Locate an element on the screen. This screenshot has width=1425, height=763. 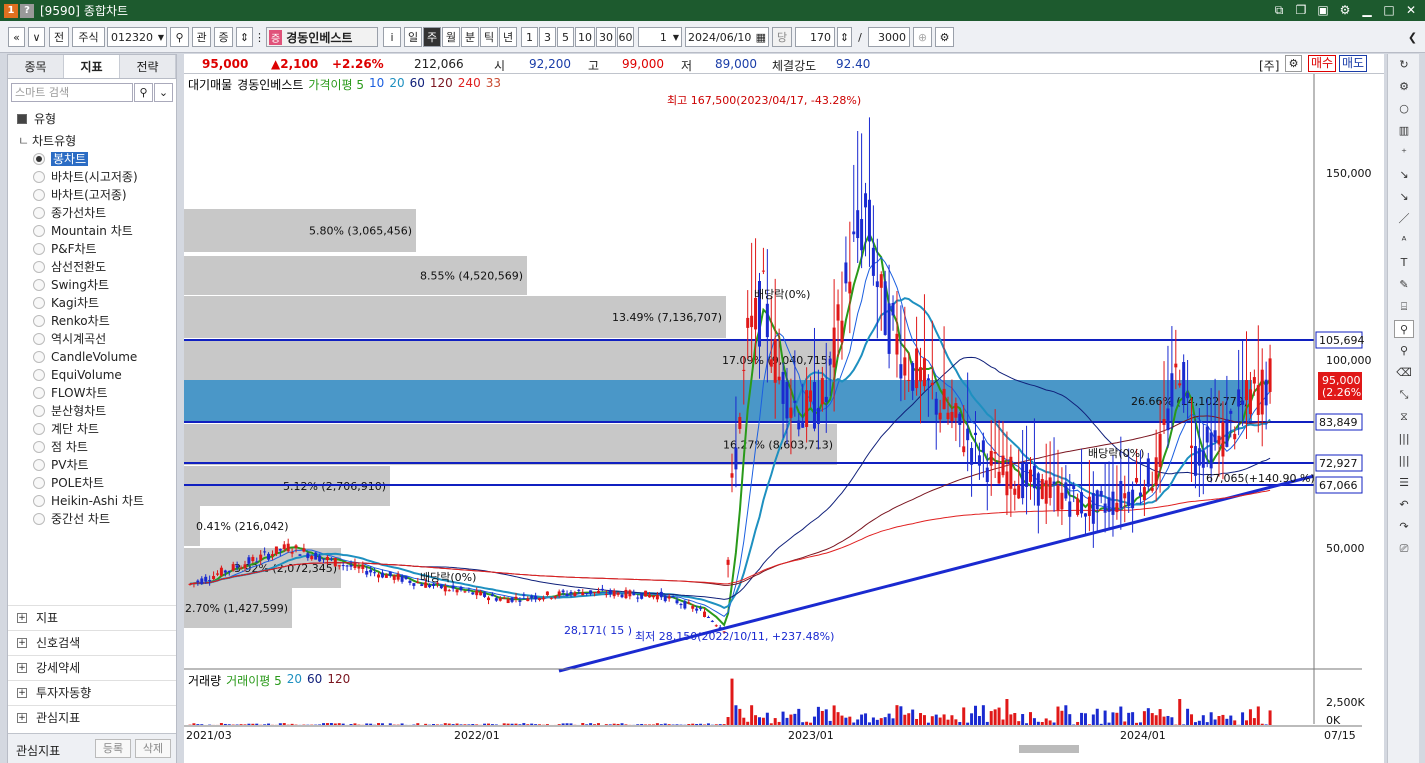
chart-type-option: 삼선전환도 is located at coordinates (103, 267).